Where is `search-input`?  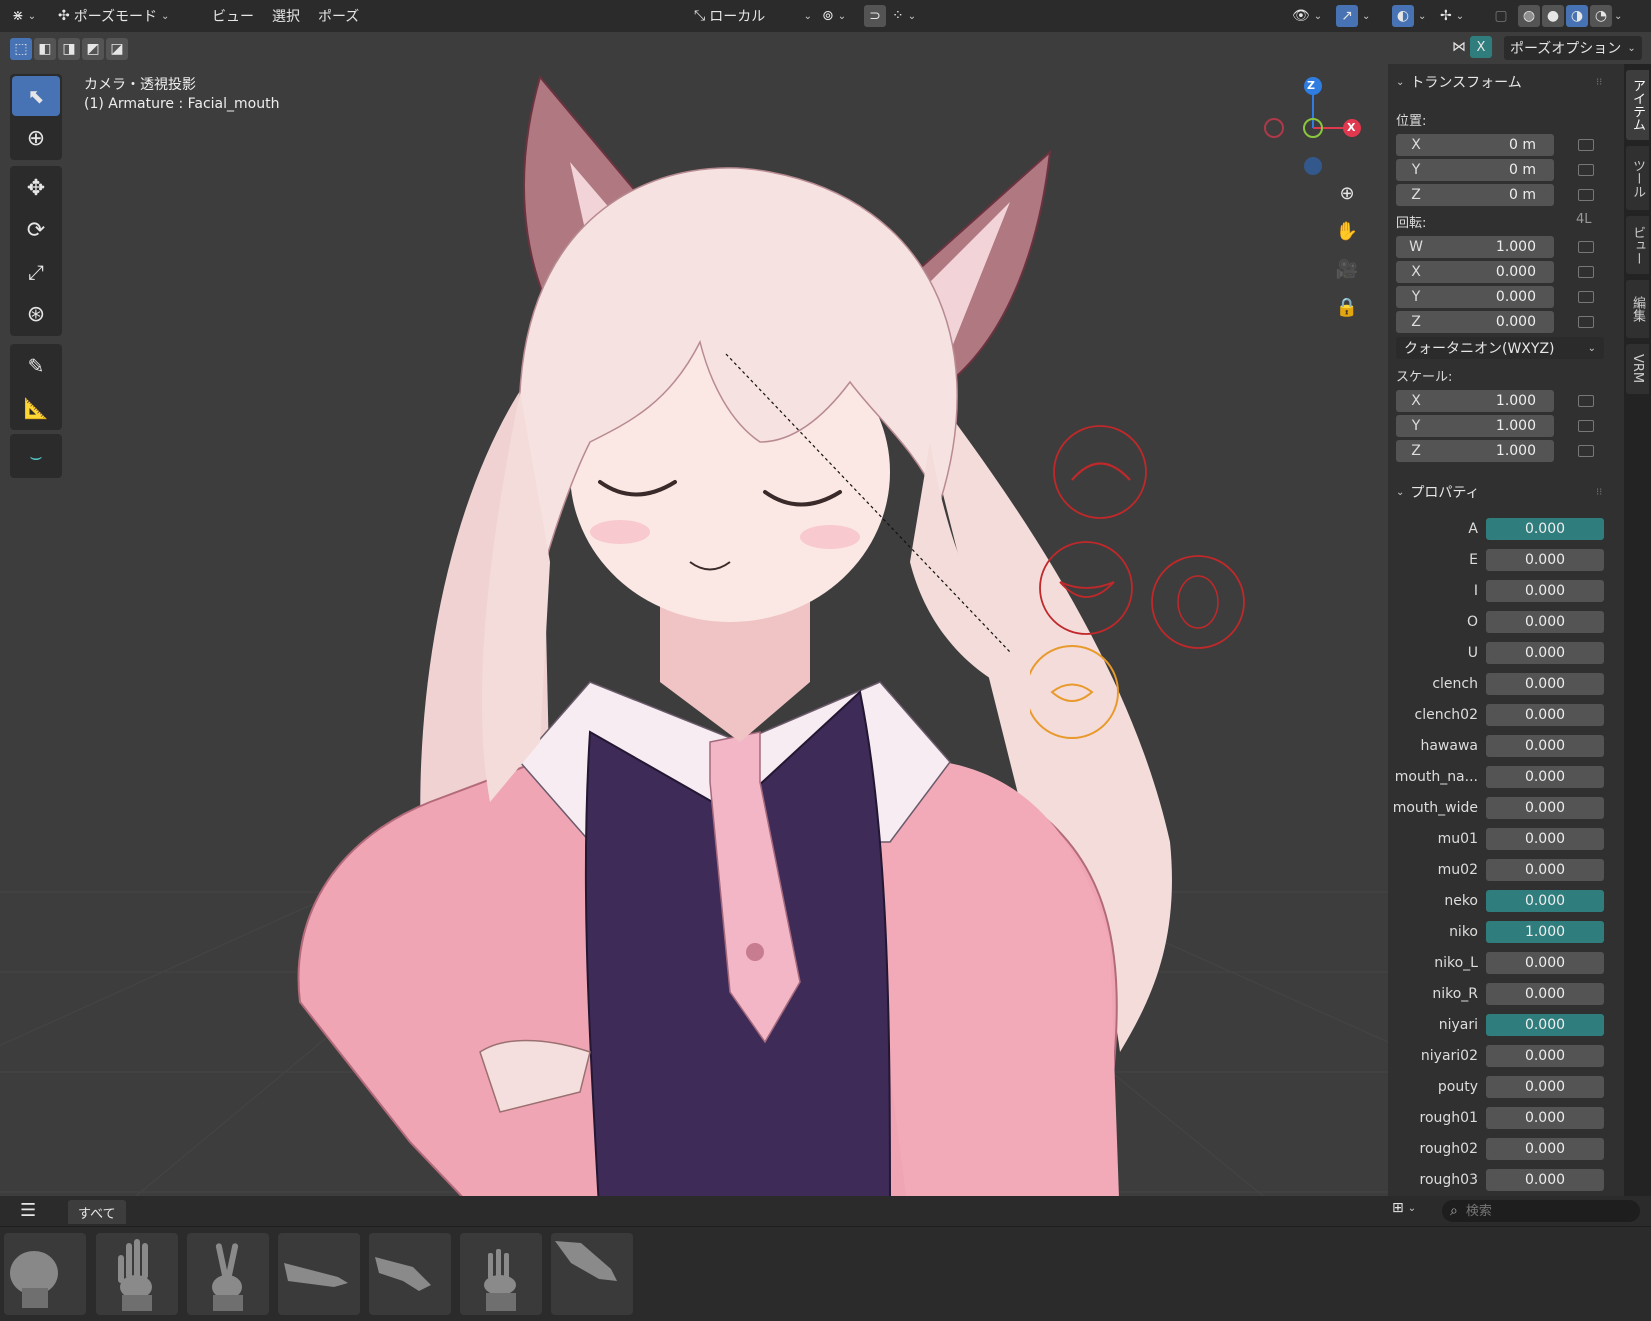 search-input is located at coordinates (1540, 1211).